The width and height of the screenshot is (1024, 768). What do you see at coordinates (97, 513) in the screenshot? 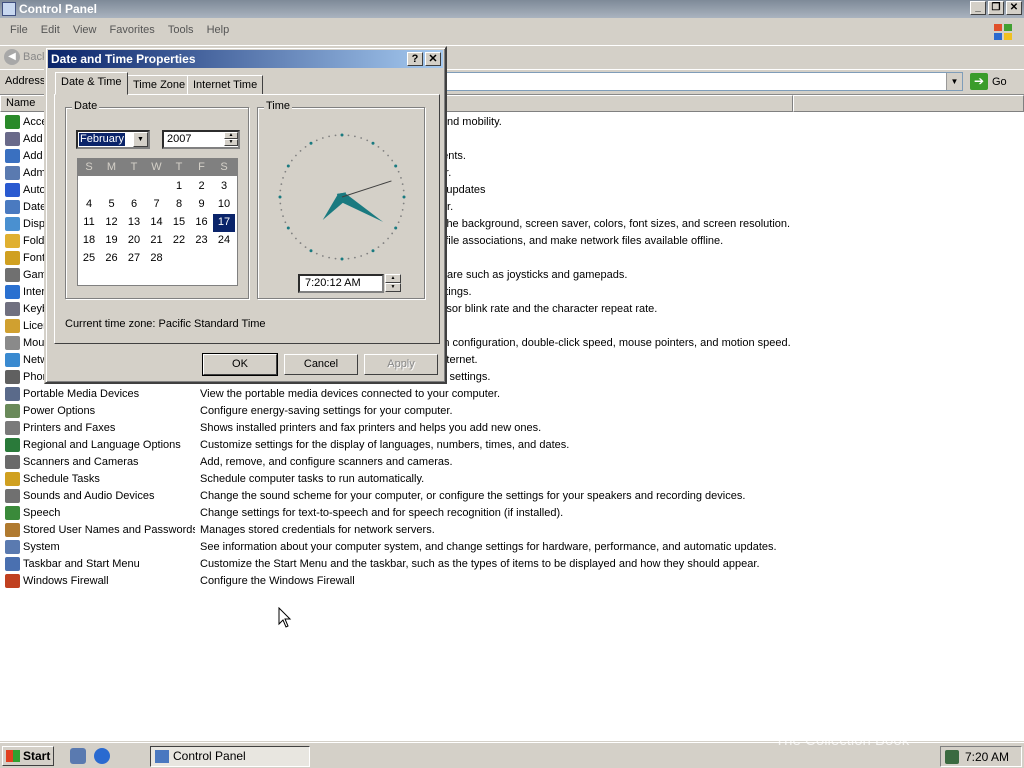
I see `list-item: Speech` at bounding box center [97, 513].